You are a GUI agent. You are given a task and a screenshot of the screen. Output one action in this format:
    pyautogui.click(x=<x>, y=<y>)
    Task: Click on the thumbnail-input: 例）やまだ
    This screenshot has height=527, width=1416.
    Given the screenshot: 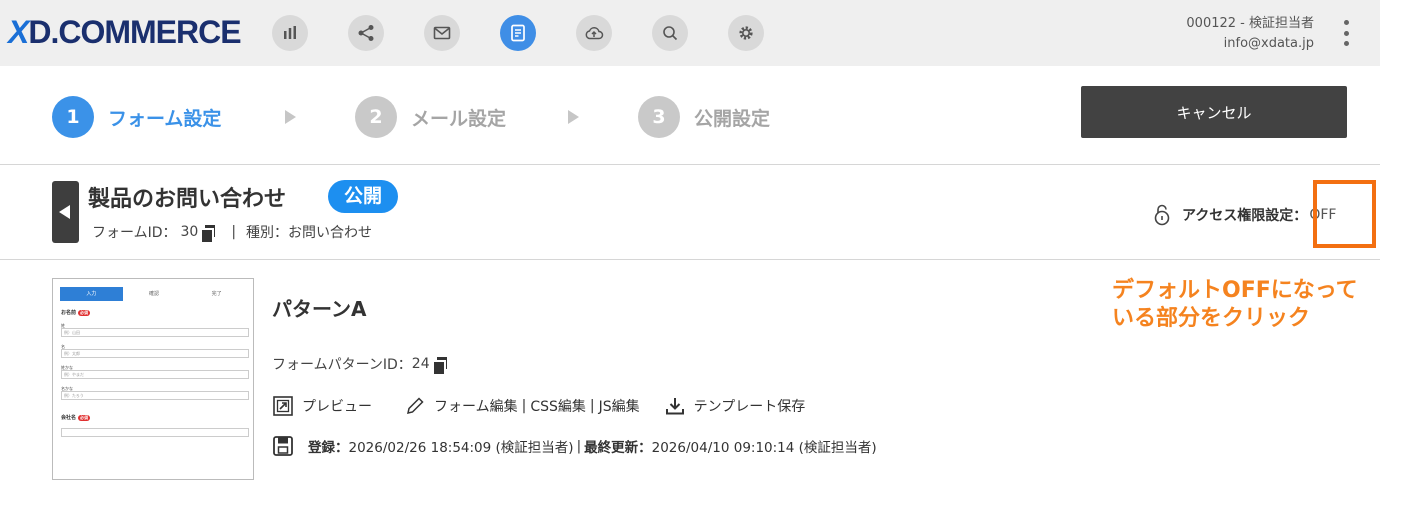 What is the action you would take?
    pyautogui.click(x=155, y=374)
    